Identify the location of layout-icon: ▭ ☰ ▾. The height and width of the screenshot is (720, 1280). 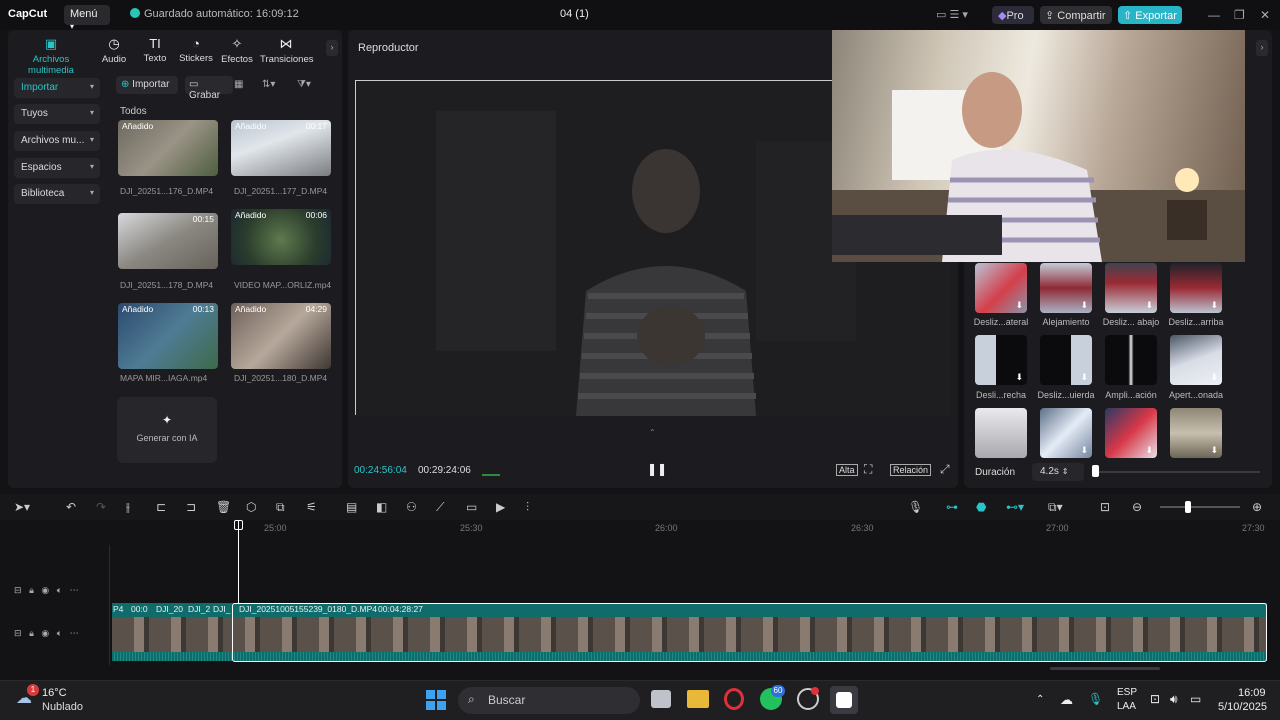
(952, 14).